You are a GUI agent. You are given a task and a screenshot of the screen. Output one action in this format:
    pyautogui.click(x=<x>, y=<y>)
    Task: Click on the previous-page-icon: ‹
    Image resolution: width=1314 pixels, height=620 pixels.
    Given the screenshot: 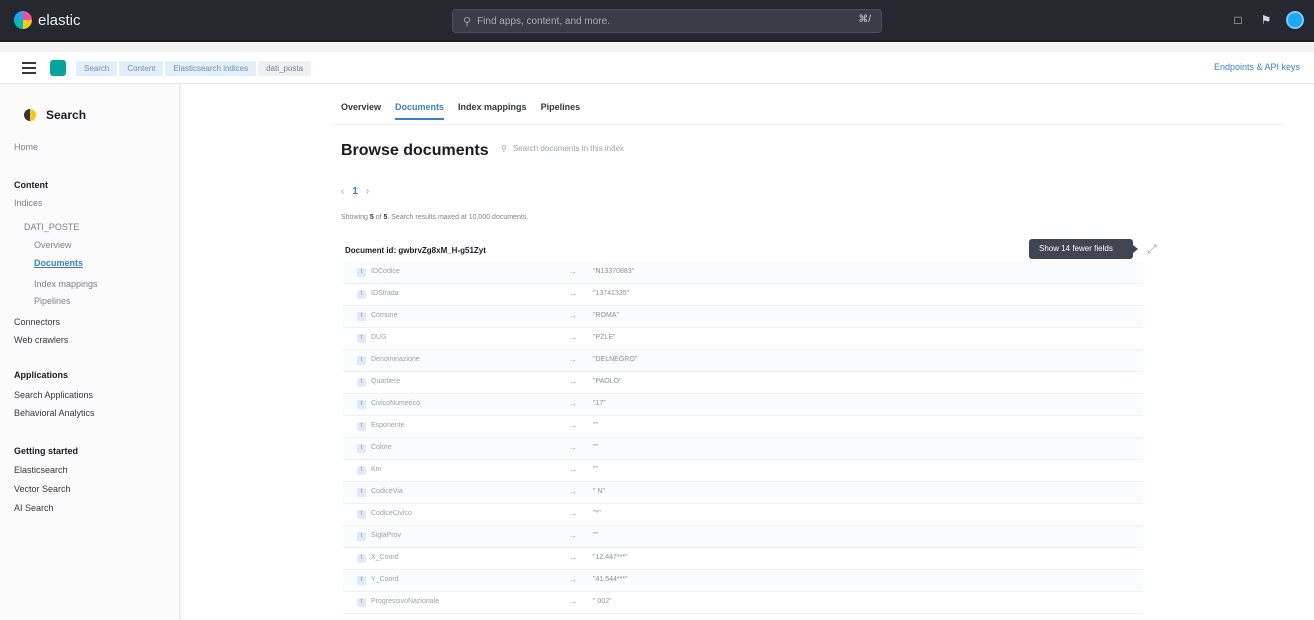 What is the action you would take?
    pyautogui.click(x=342, y=191)
    